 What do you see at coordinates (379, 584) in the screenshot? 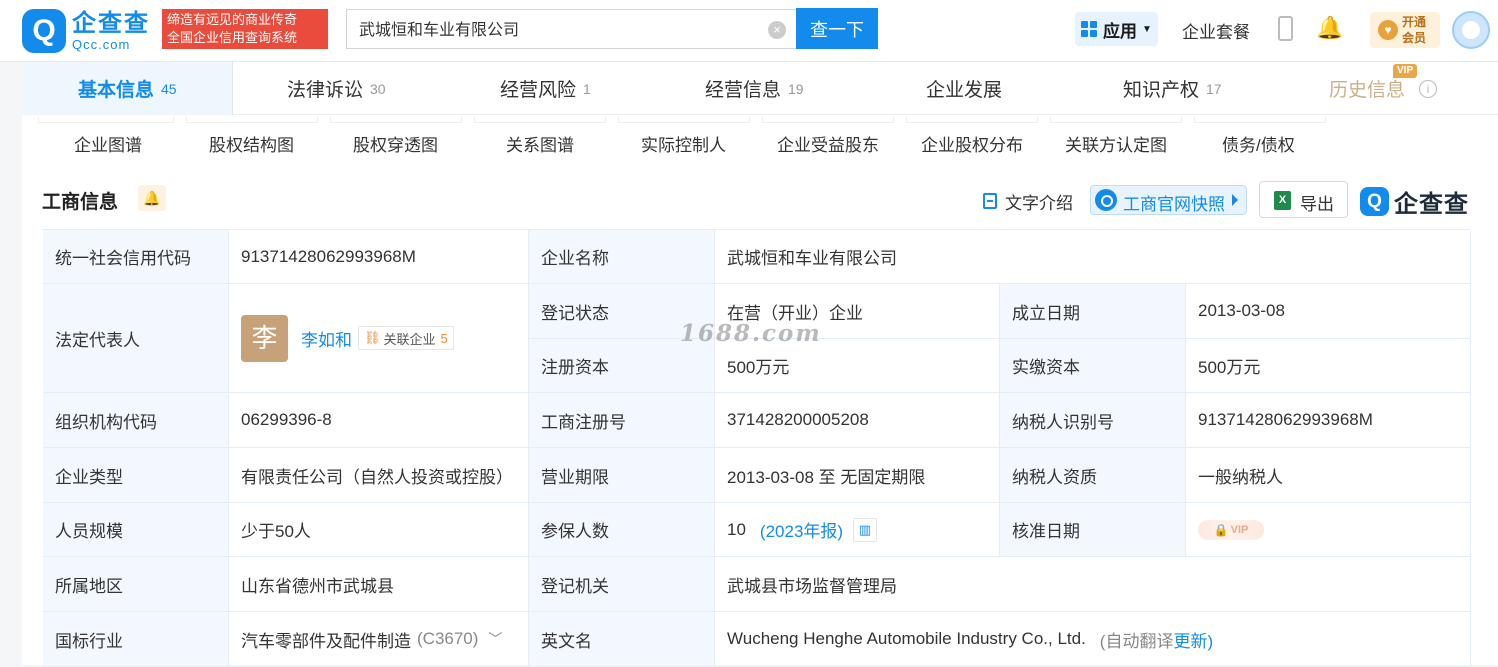
I see `region-value: 山东省德州市武城县` at bounding box center [379, 584].